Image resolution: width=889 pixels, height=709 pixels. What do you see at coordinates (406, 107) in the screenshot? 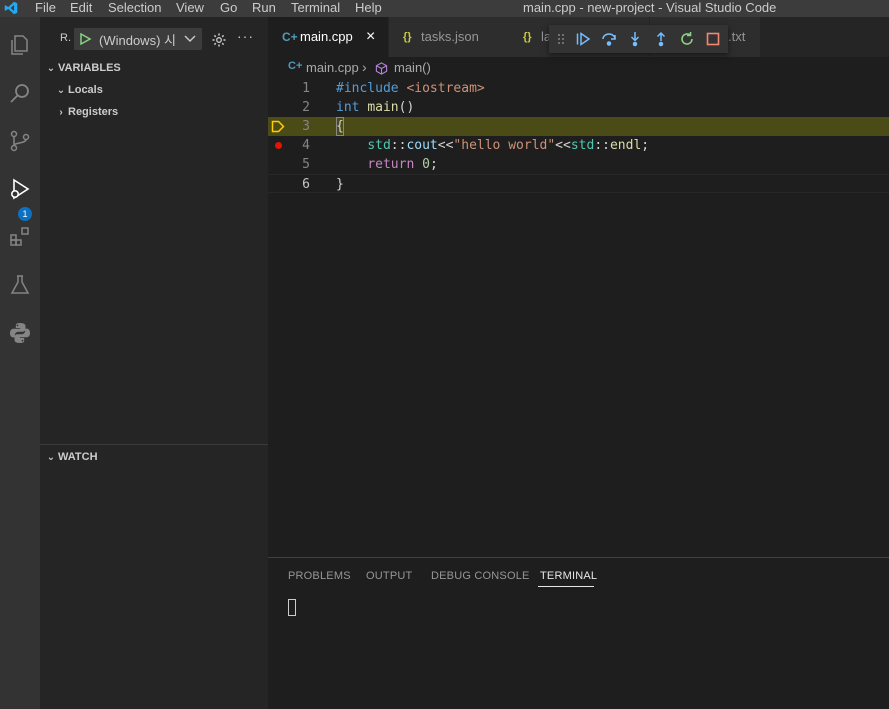
I see `code-token: ()` at bounding box center [406, 107].